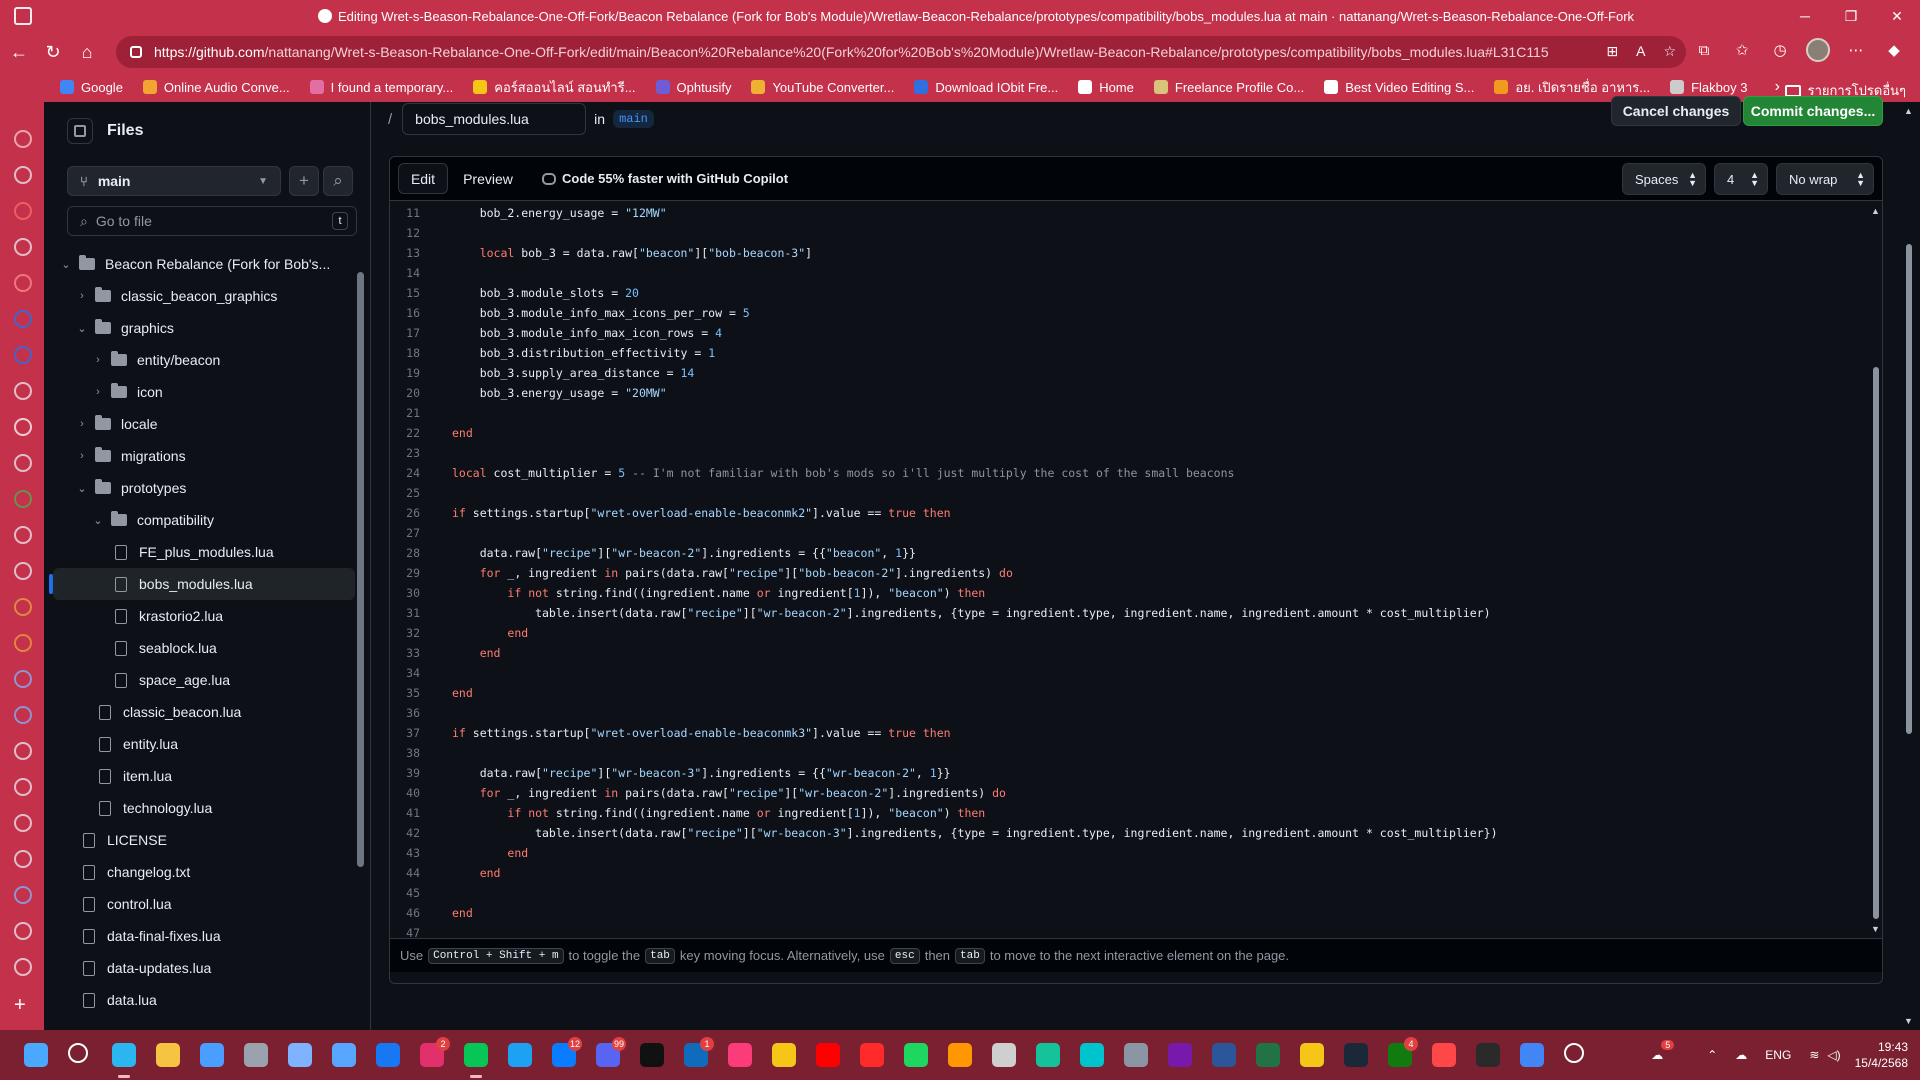 The image size is (1920, 1080). Describe the element at coordinates (1640, 51) in the screenshot. I see `read-aloud-icon: A` at that location.